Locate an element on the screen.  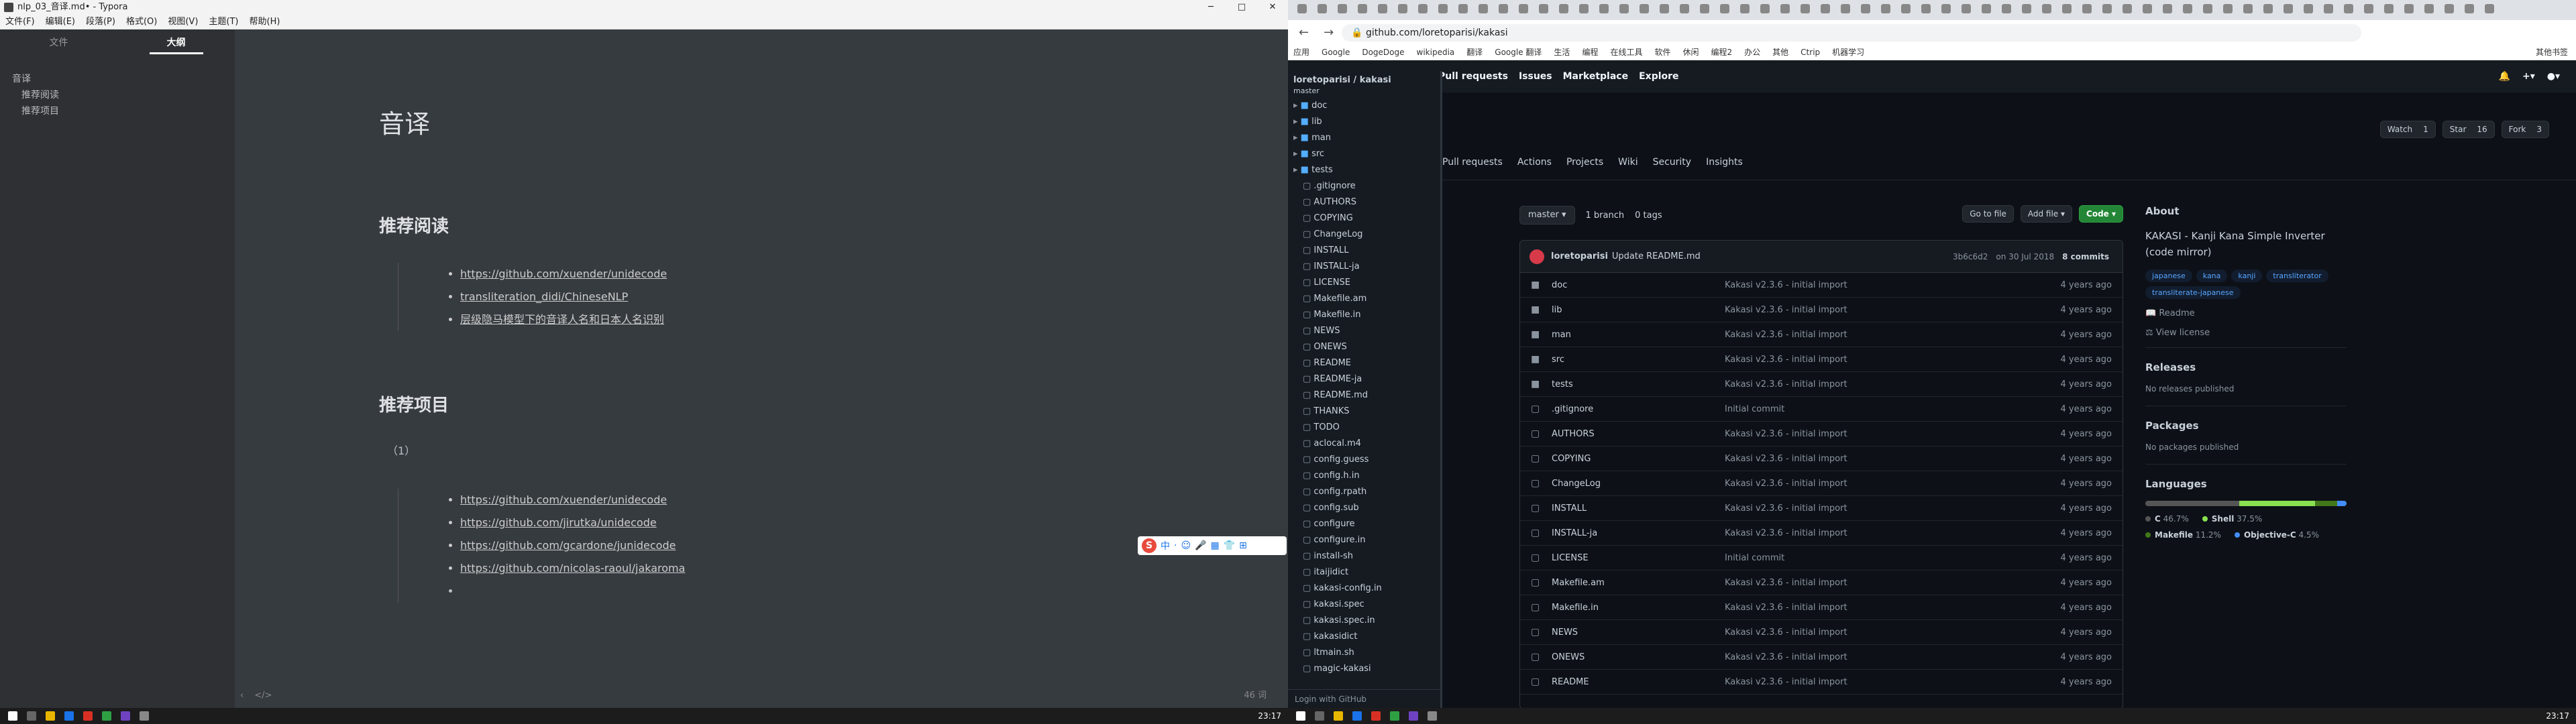
ime-emoji-icon: ☺ is located at coordinates (1186, 545).